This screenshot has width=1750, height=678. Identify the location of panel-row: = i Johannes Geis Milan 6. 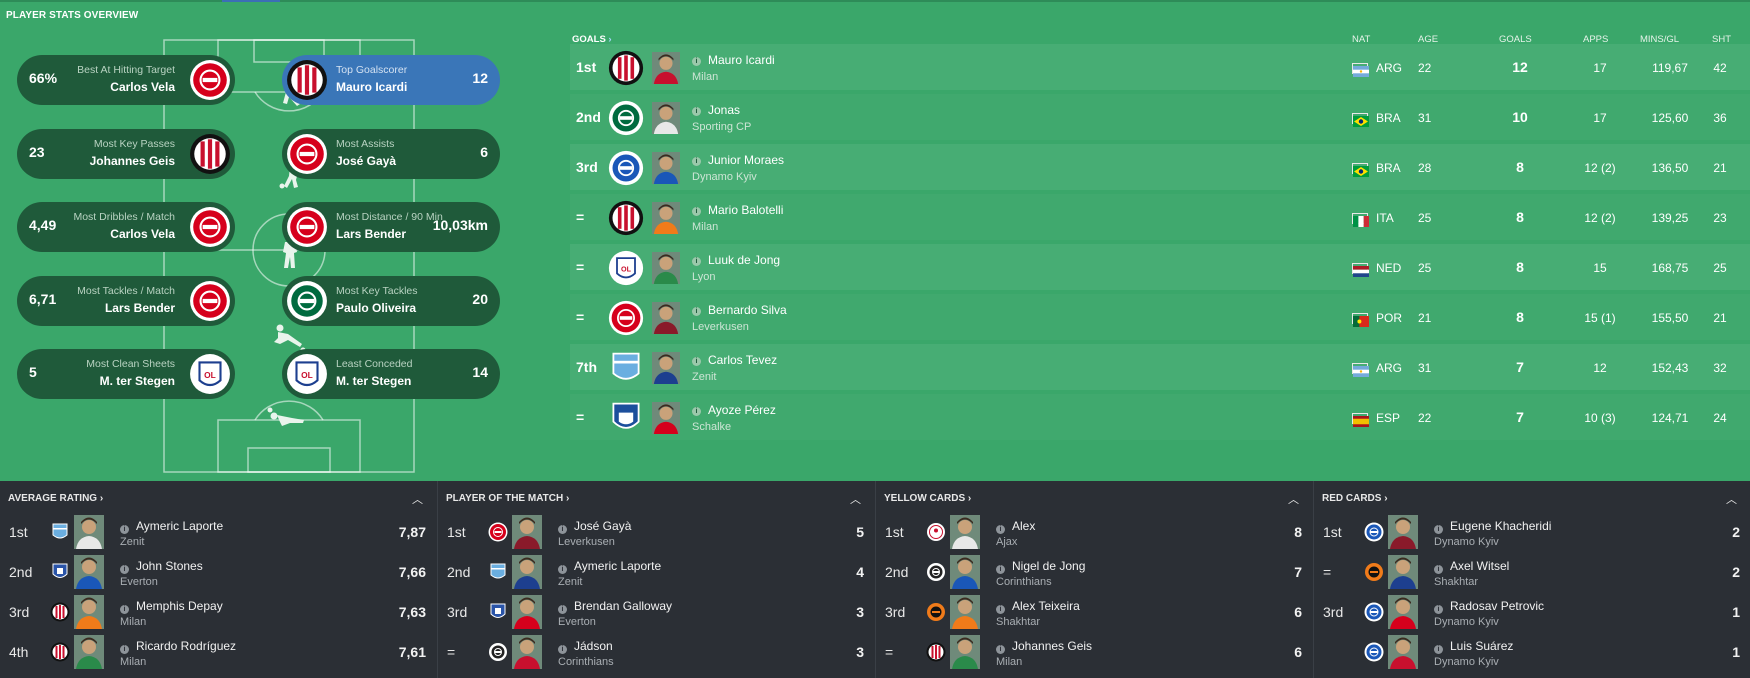
(1095, 651).